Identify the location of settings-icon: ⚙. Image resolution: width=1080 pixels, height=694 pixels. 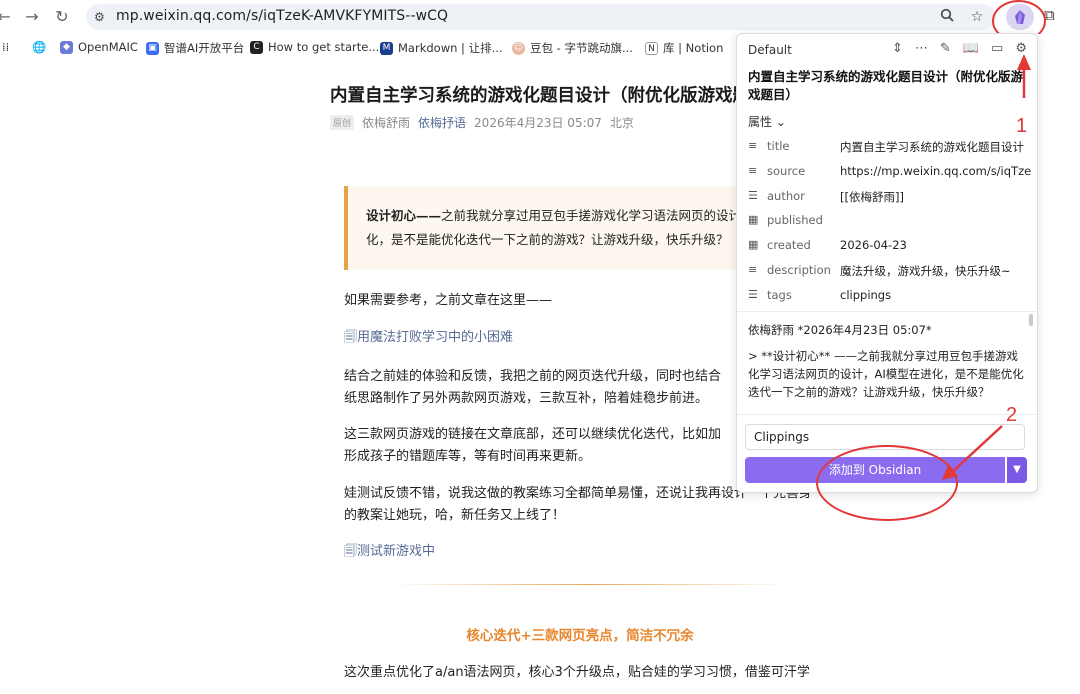
(1021, 48).